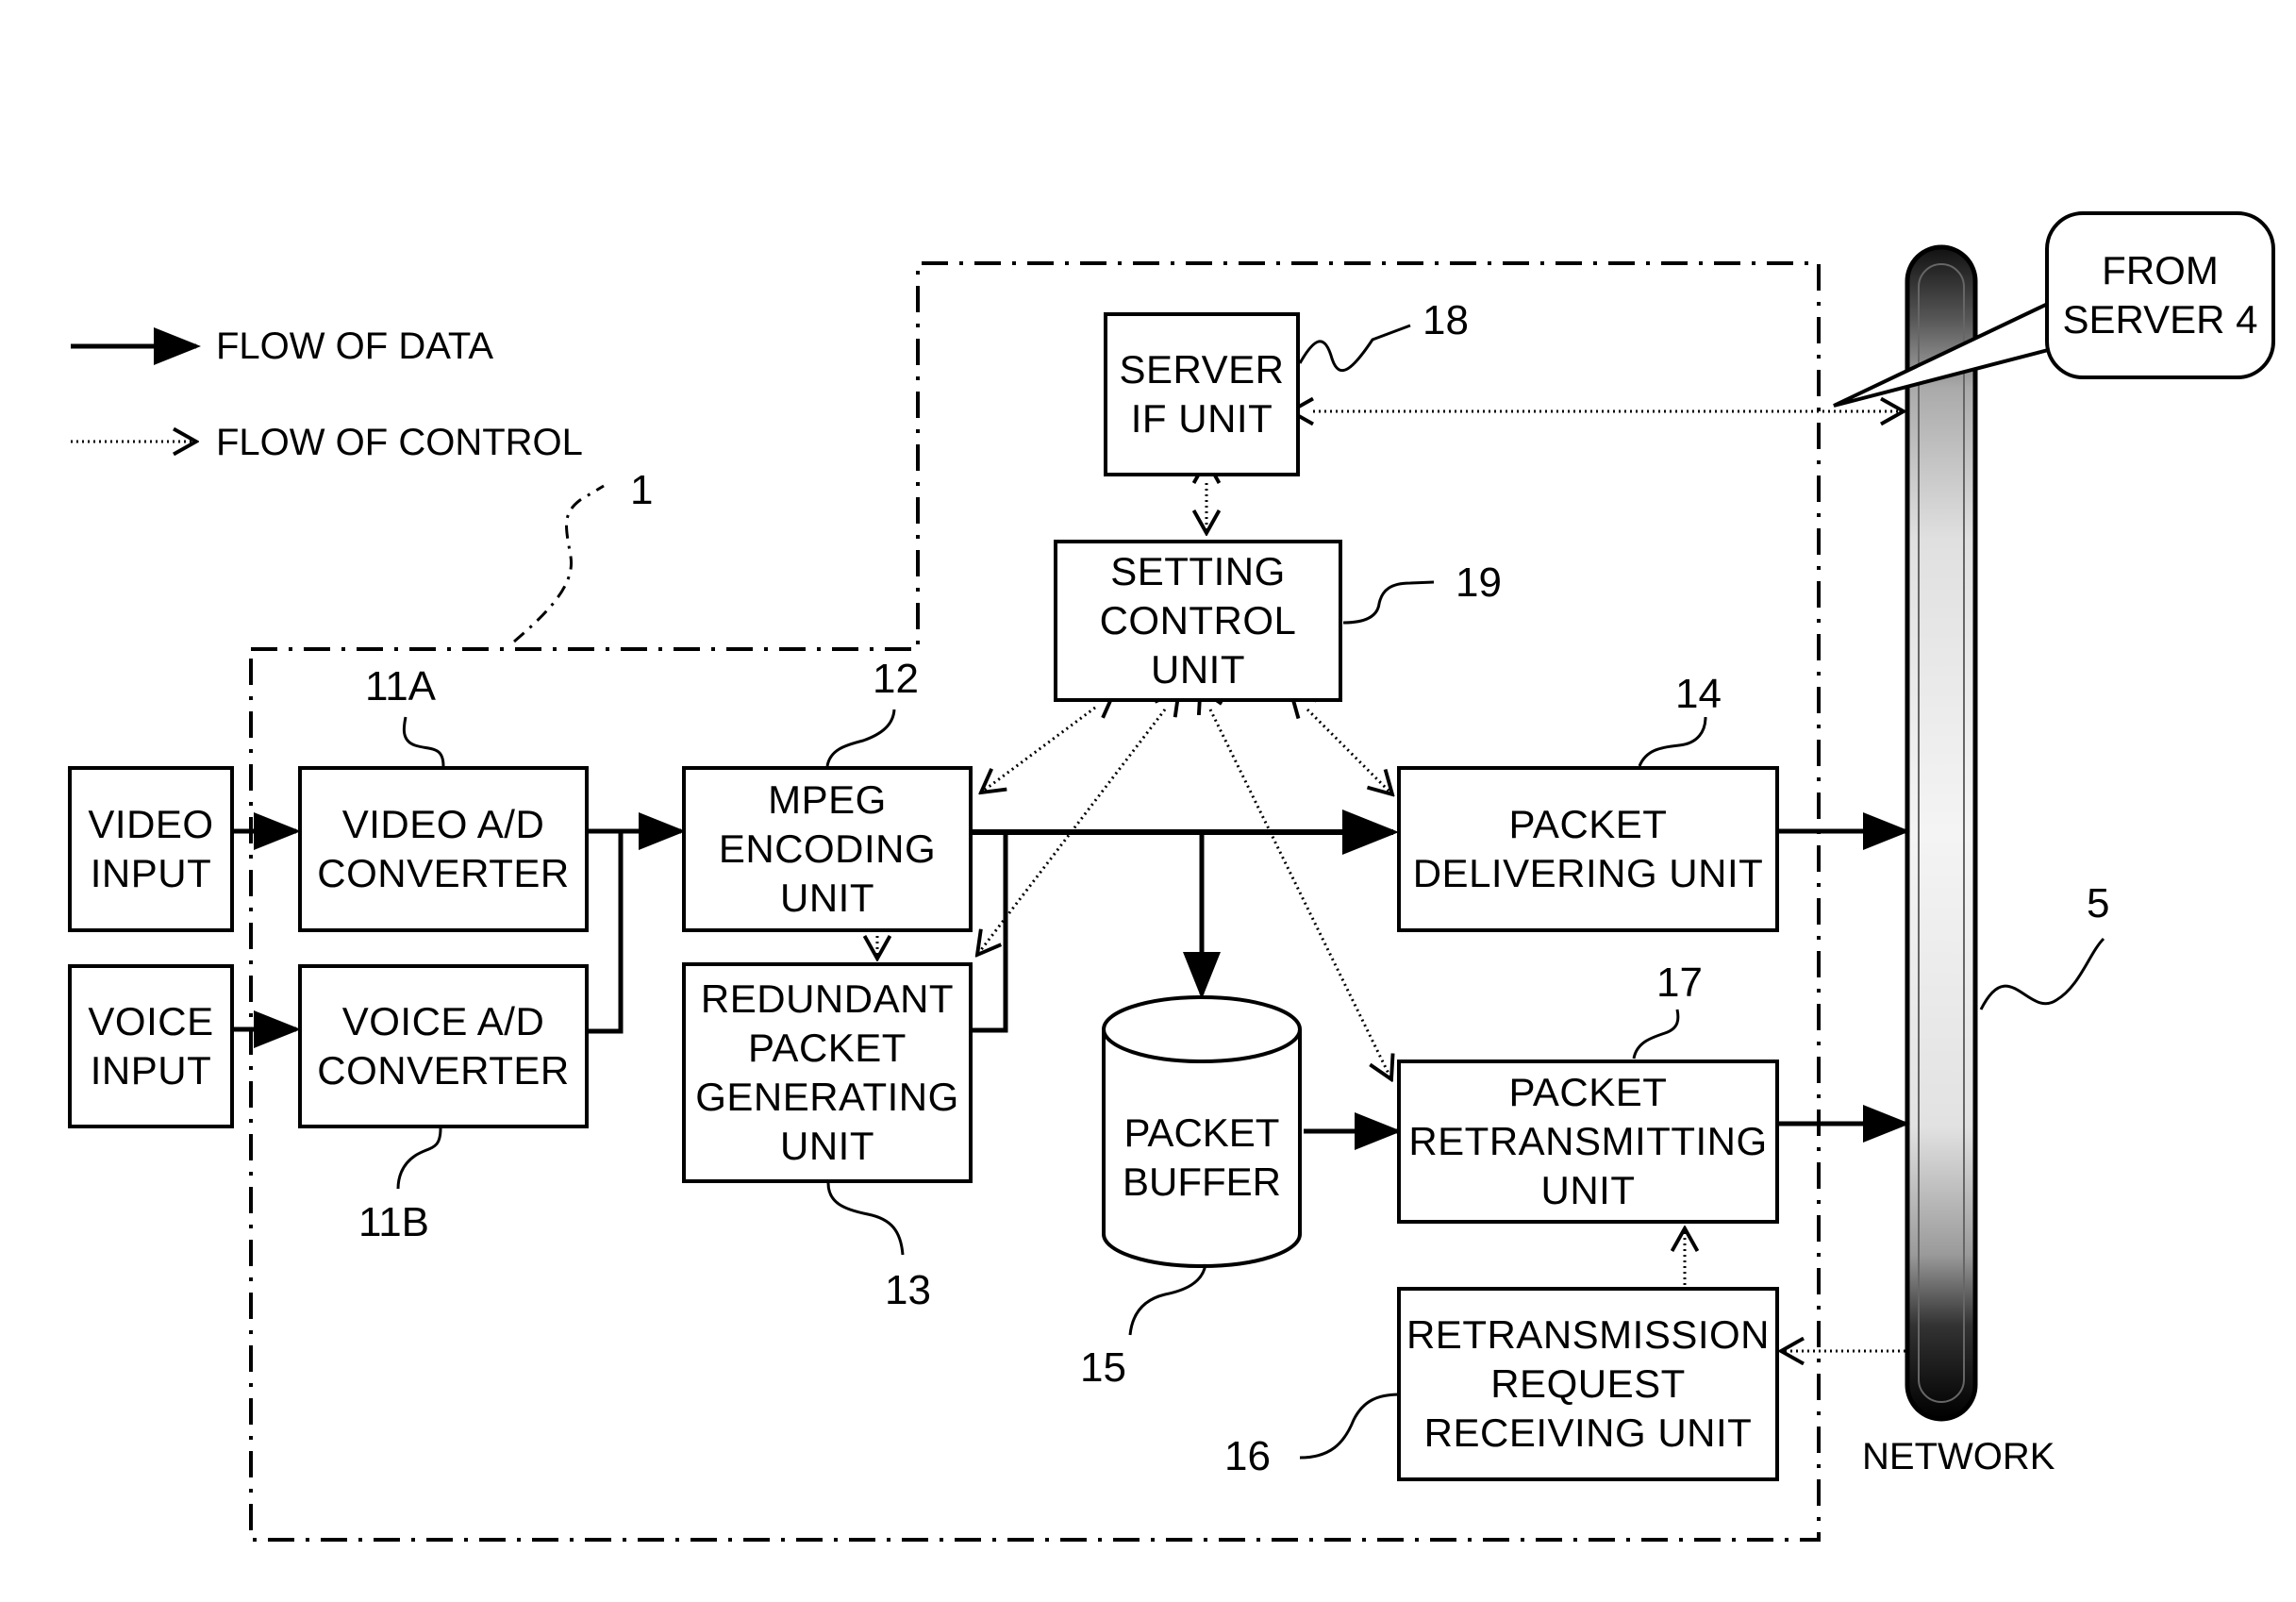 The height and width of the screenshot is (1602, 2296). What do you see at coordinates (642, 490) in the screenshot?
I see `device-ref-number: 1` at bounding box center [642, 490].